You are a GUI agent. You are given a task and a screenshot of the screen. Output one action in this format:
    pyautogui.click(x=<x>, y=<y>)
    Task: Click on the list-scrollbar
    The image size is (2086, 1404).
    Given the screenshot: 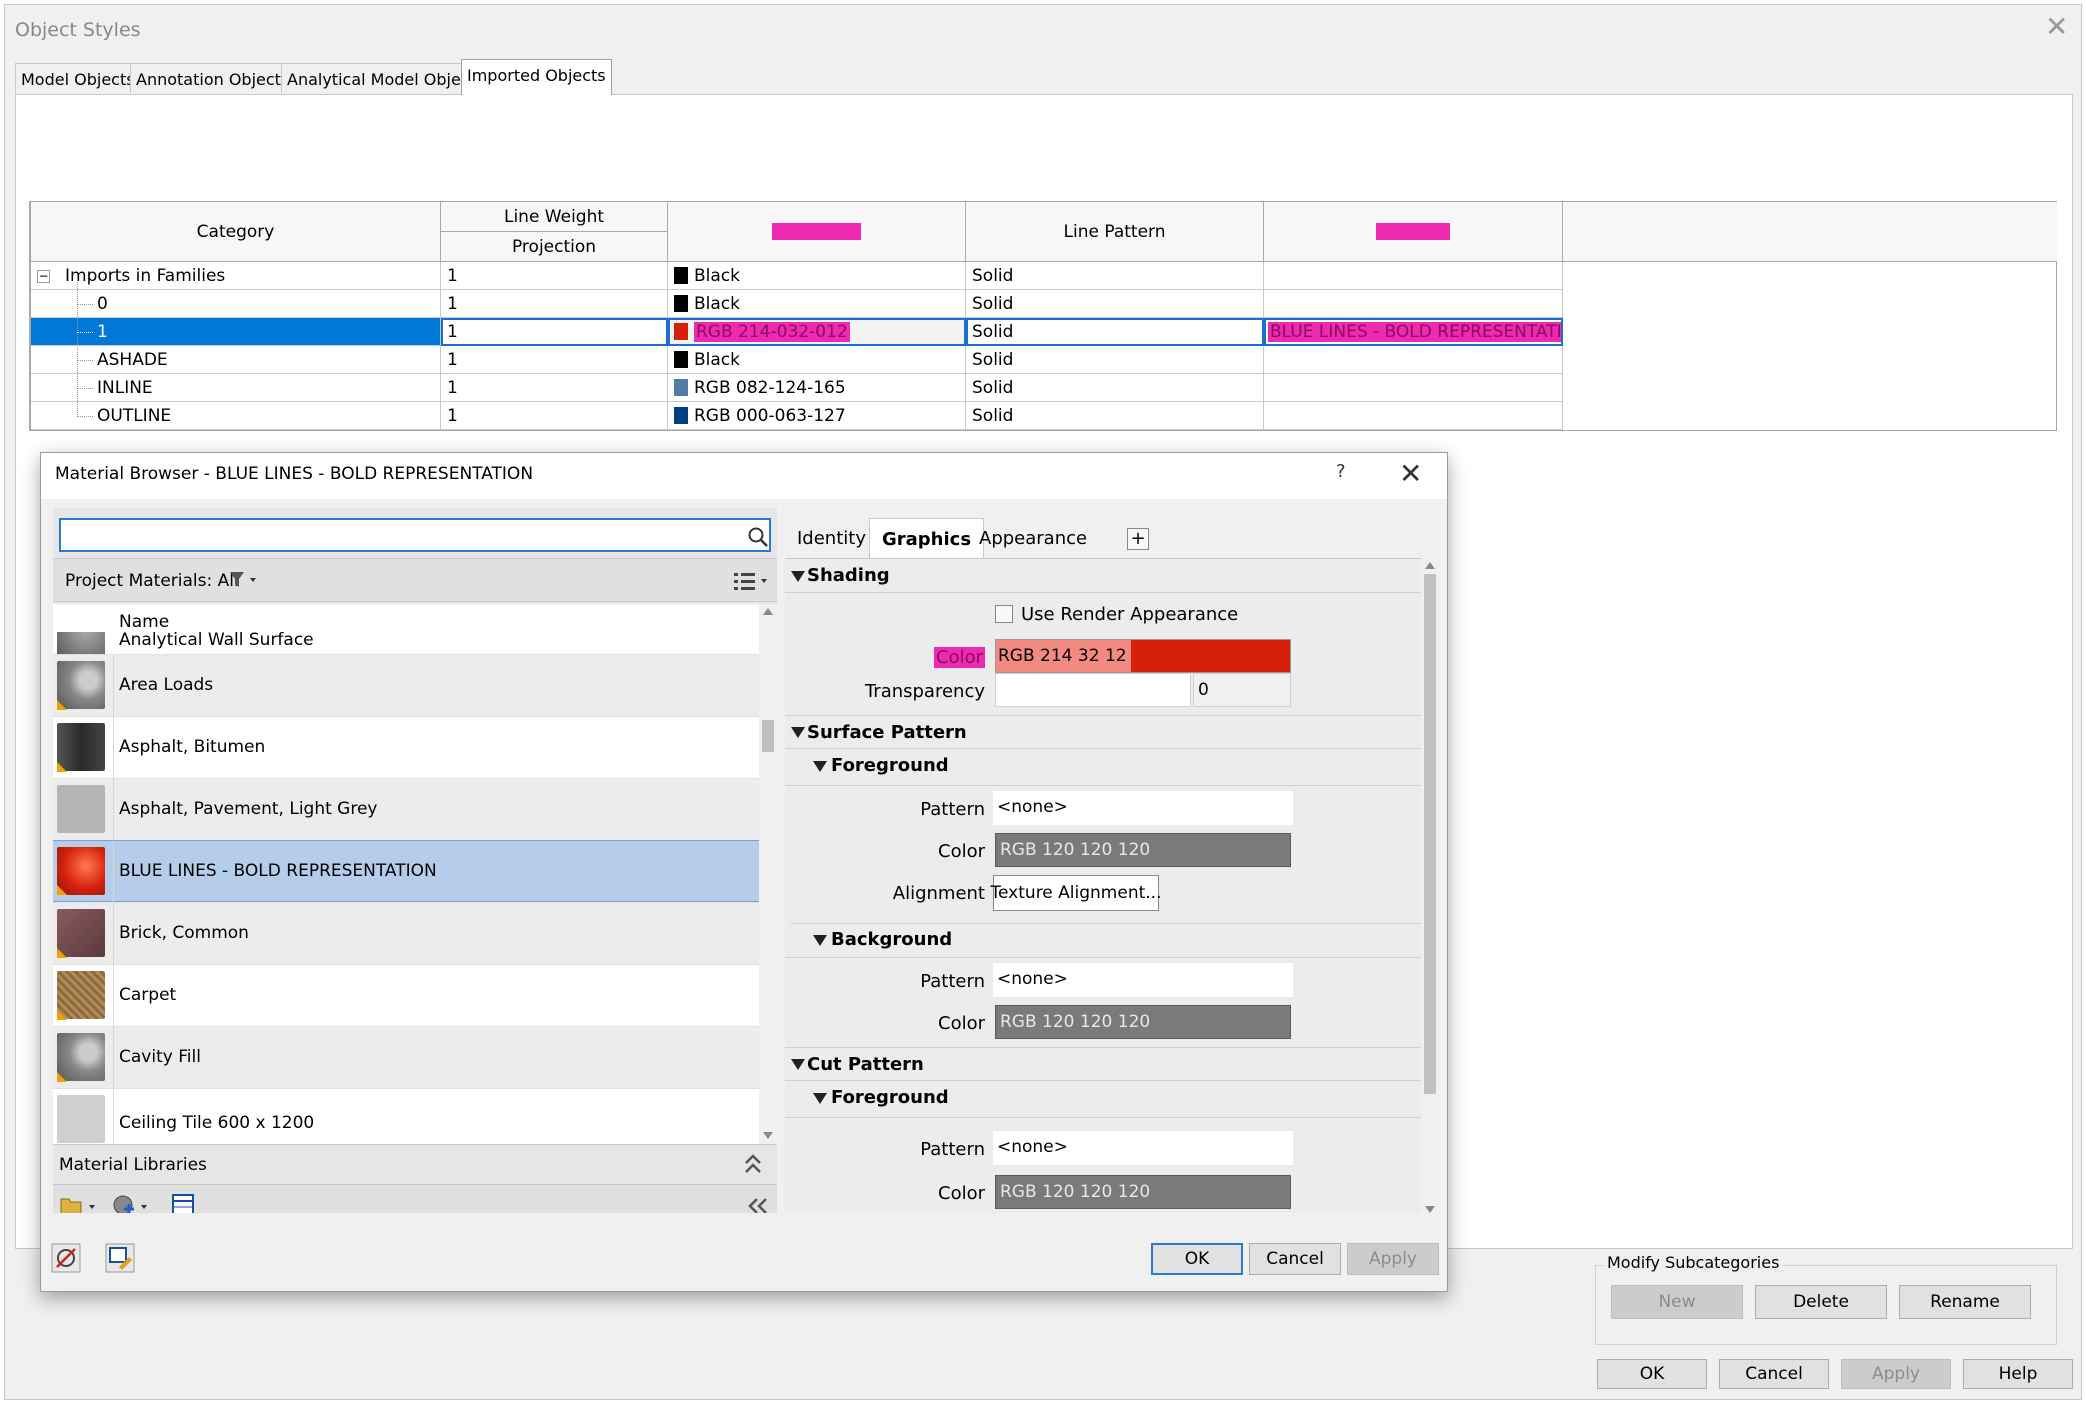 What is the action you would take?
    pyautogui.click(x=768, y=874)
    